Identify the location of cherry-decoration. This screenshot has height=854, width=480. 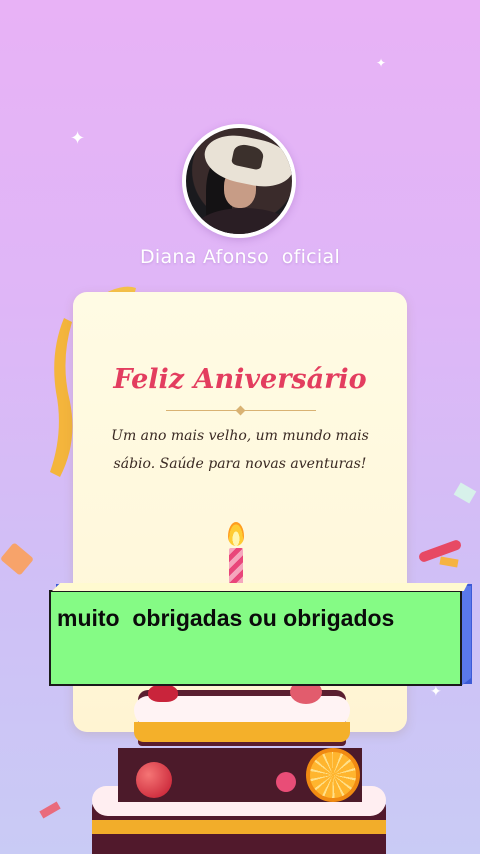
(154, 780).